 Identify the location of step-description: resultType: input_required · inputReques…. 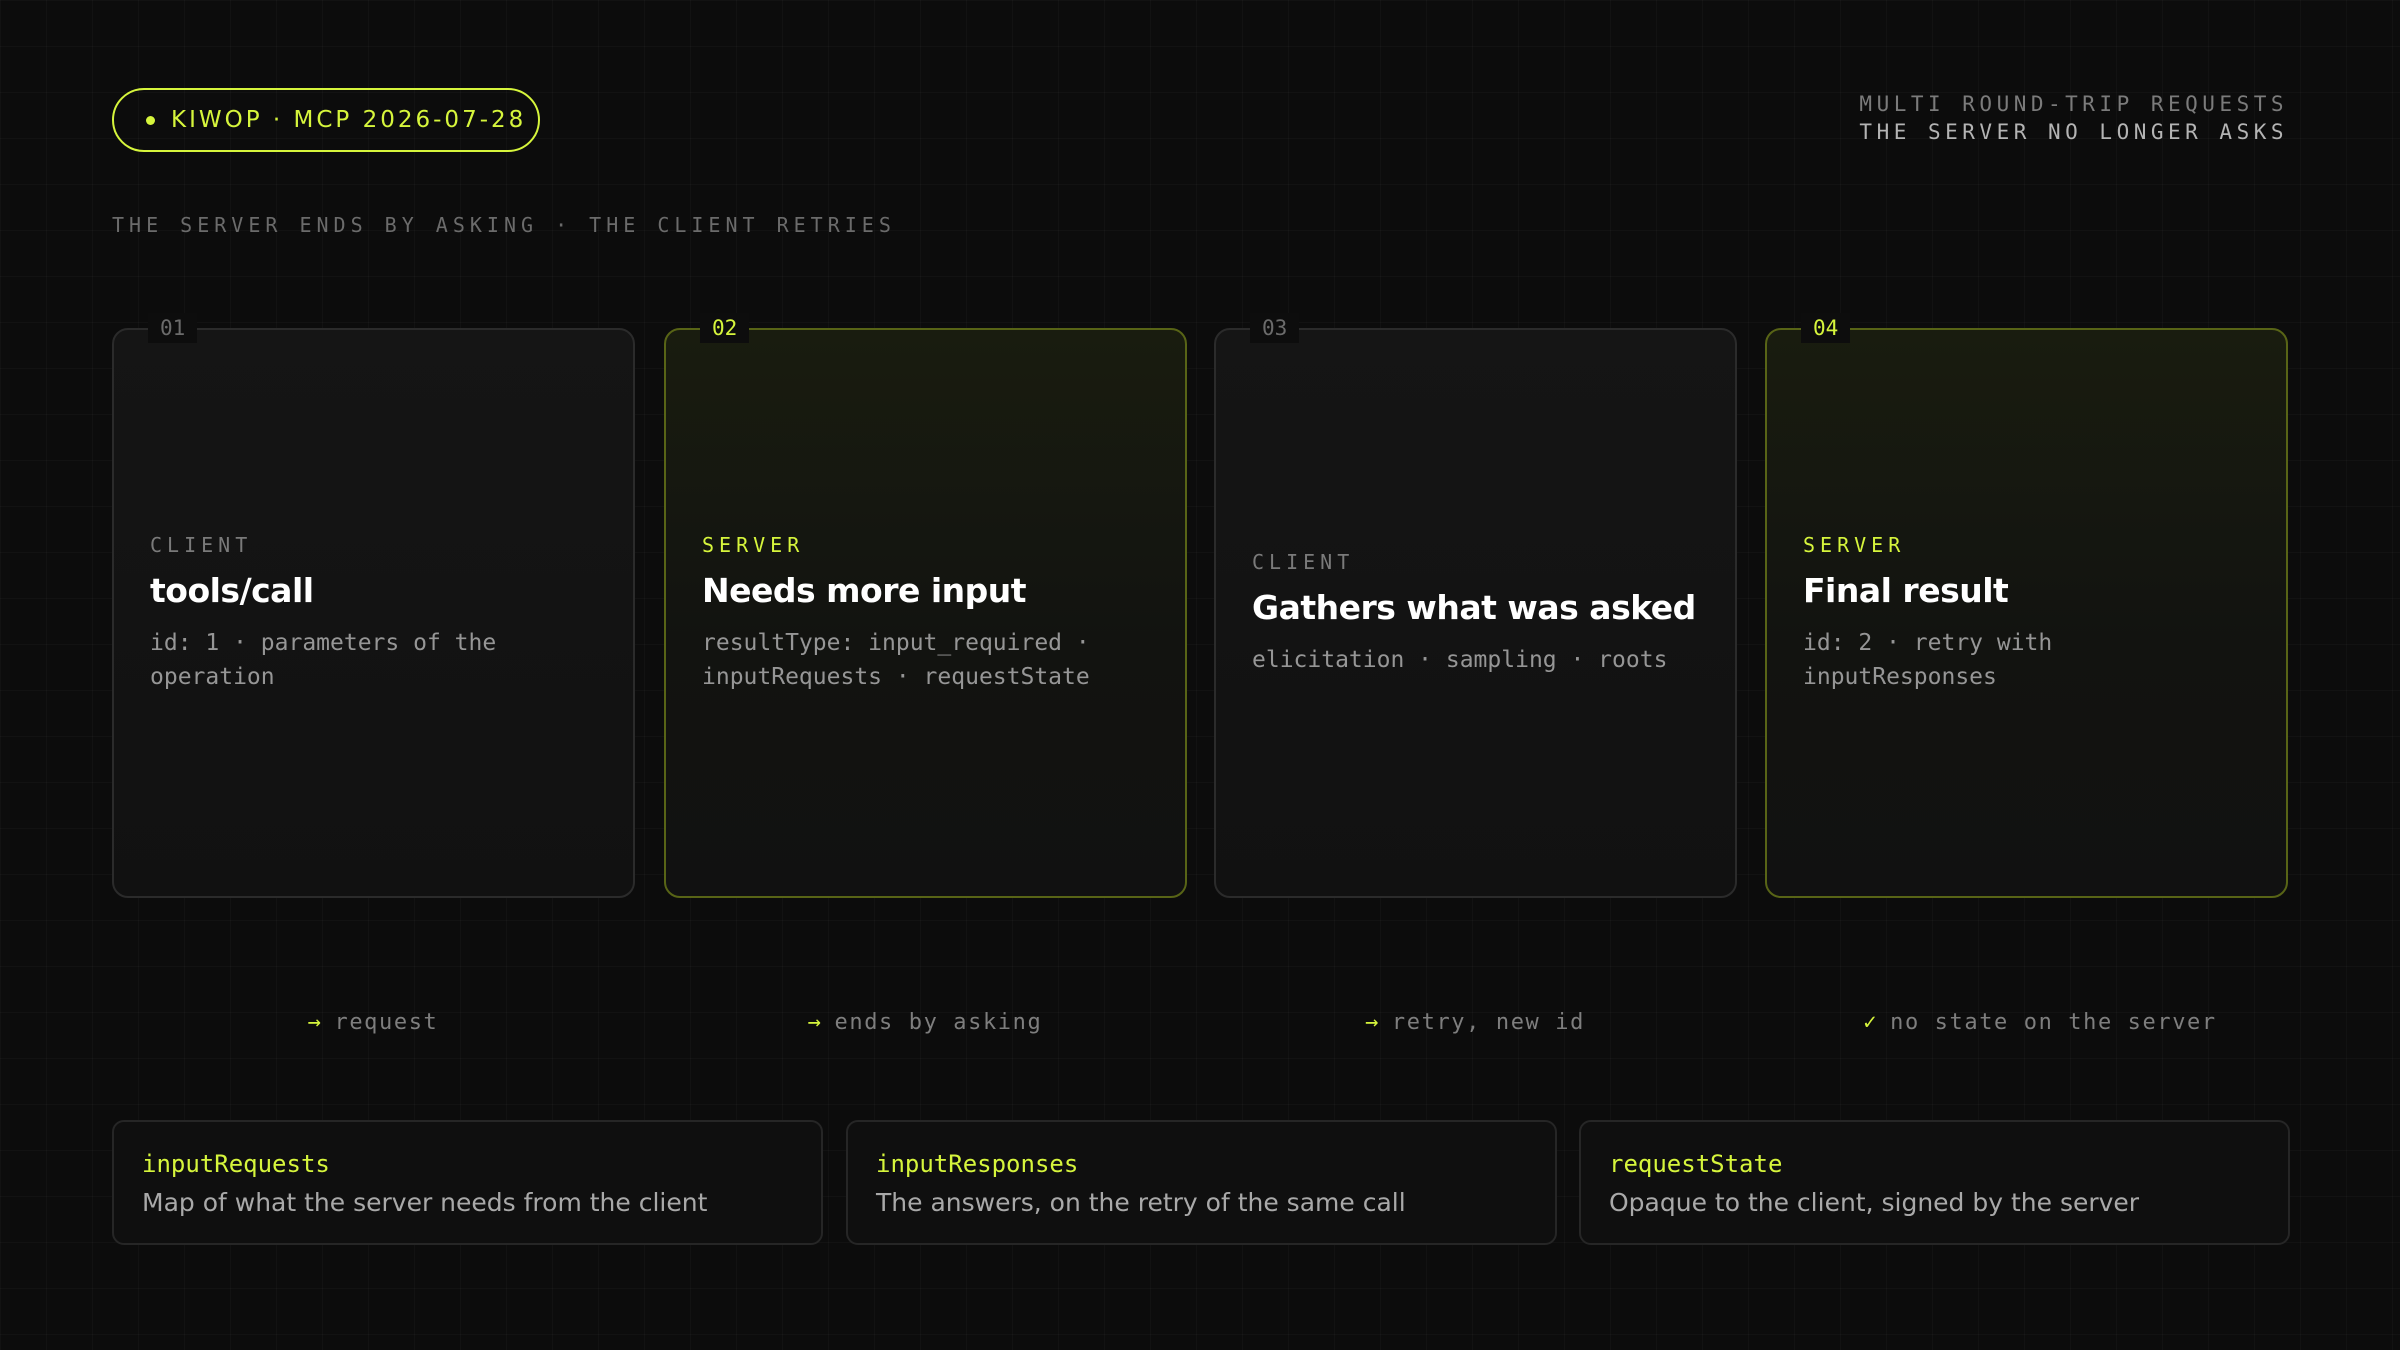
(896, 659).